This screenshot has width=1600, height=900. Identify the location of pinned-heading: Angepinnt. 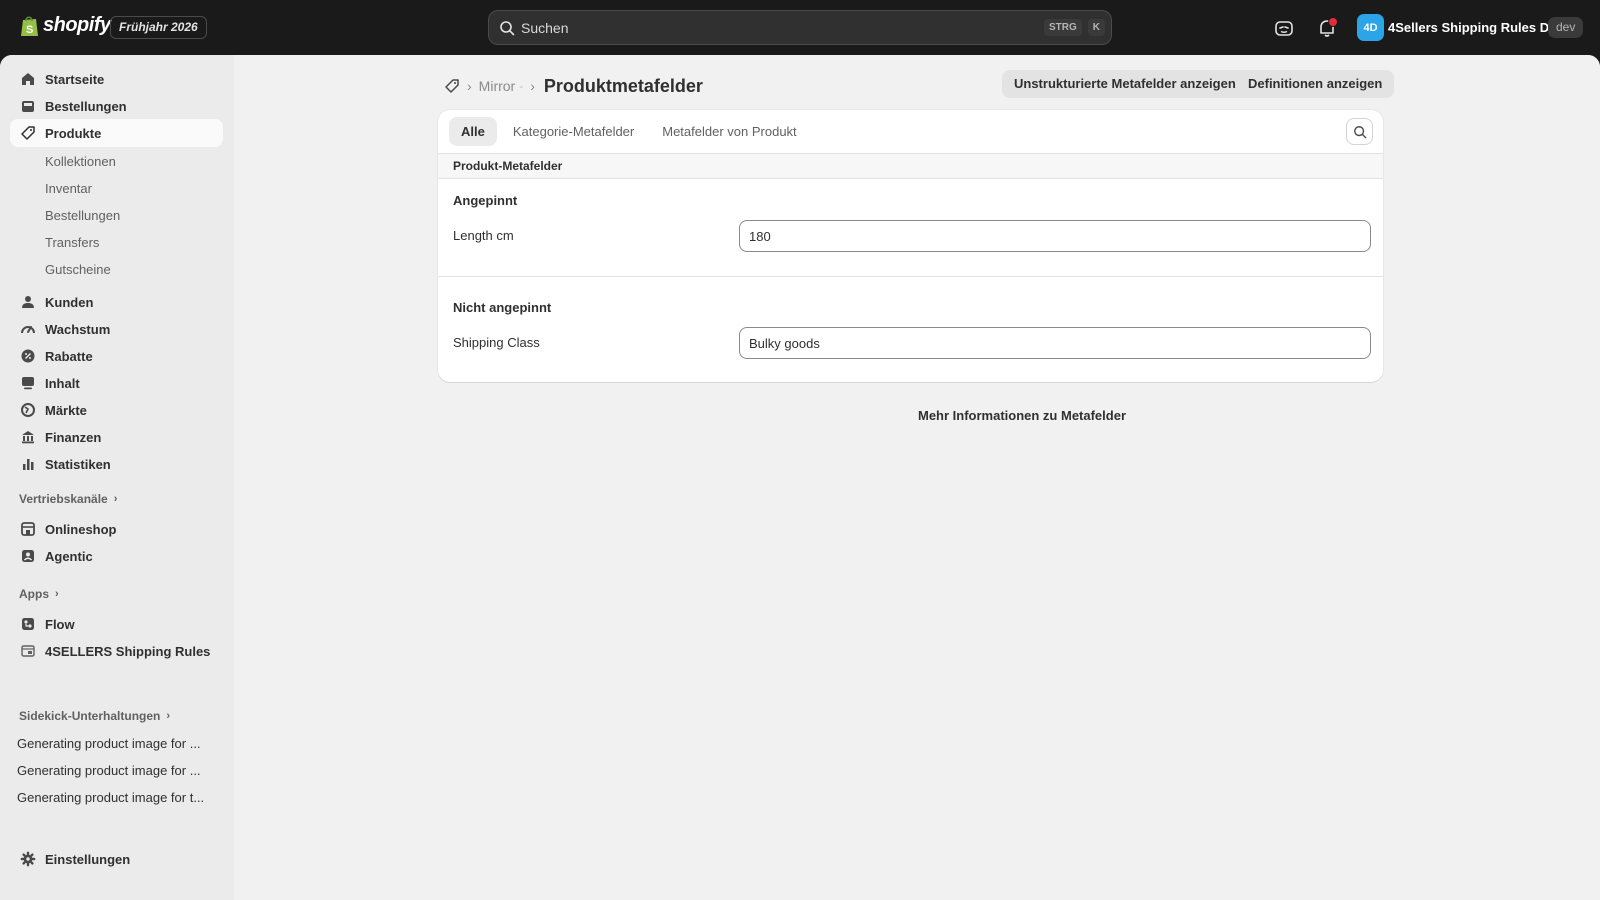
(485, 200).